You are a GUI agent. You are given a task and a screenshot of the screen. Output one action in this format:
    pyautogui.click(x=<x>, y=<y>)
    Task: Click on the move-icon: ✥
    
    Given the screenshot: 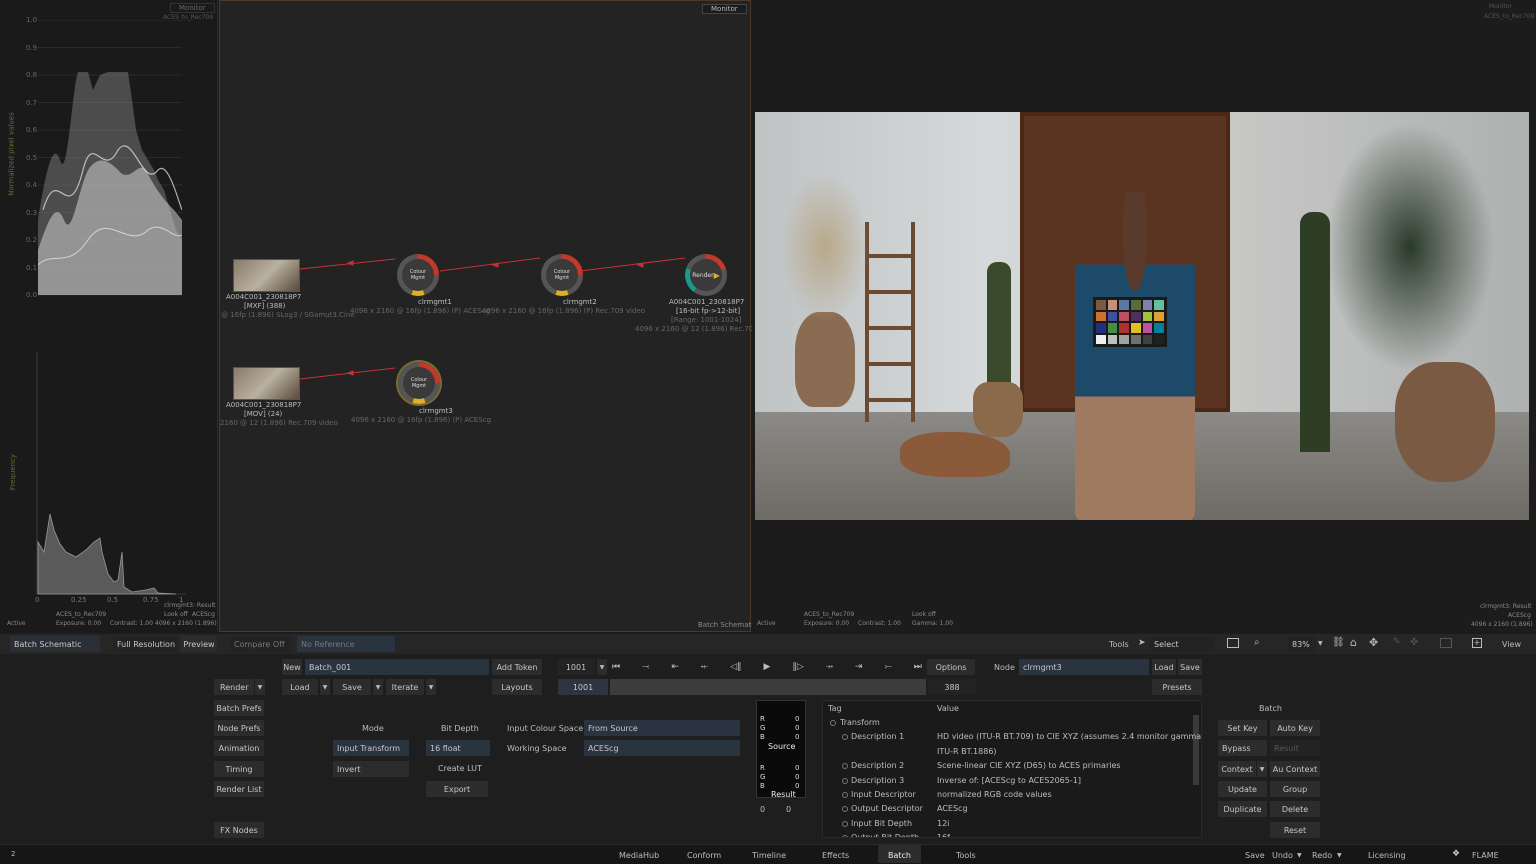 What is the action you would take?
    pyautogui.click(x=1373, y=642)
    